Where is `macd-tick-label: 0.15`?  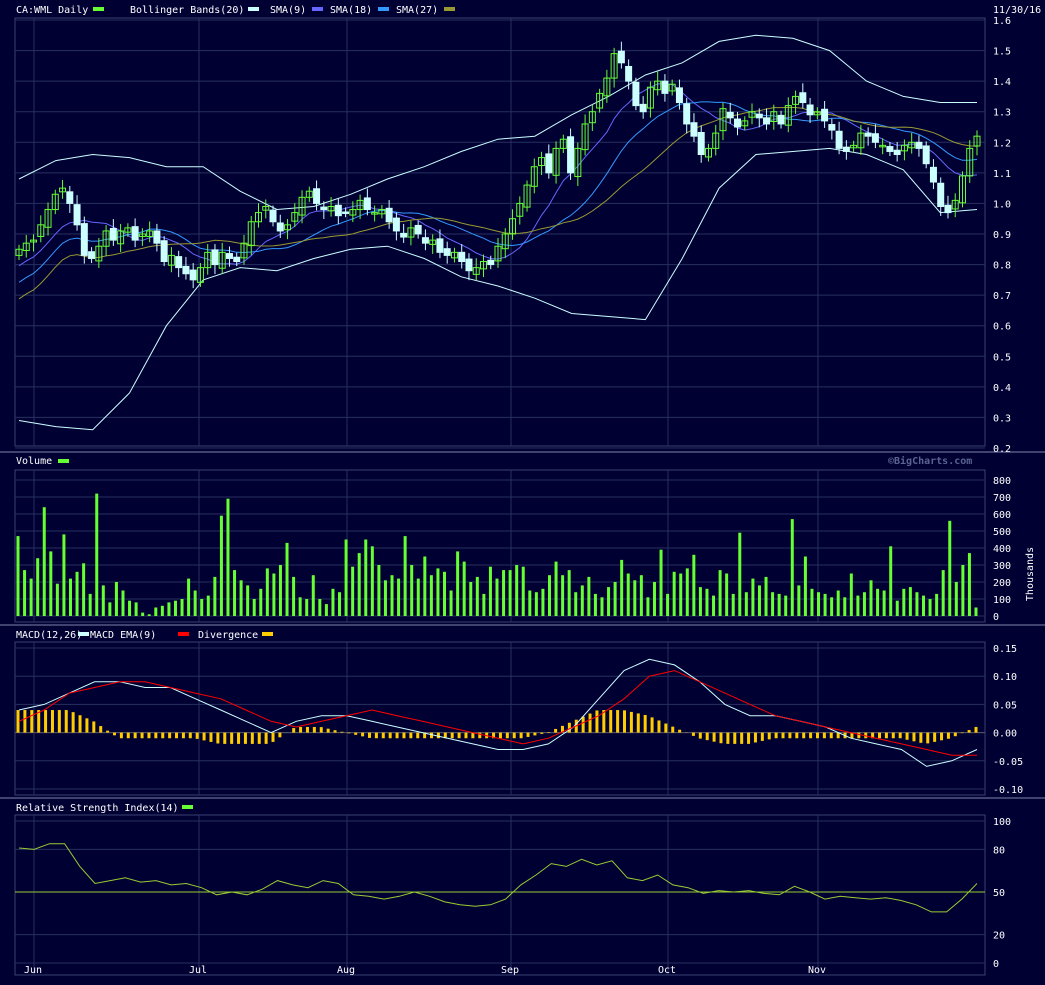
macd-tick-label: 0.15 is located at coordinates (1005, 649).